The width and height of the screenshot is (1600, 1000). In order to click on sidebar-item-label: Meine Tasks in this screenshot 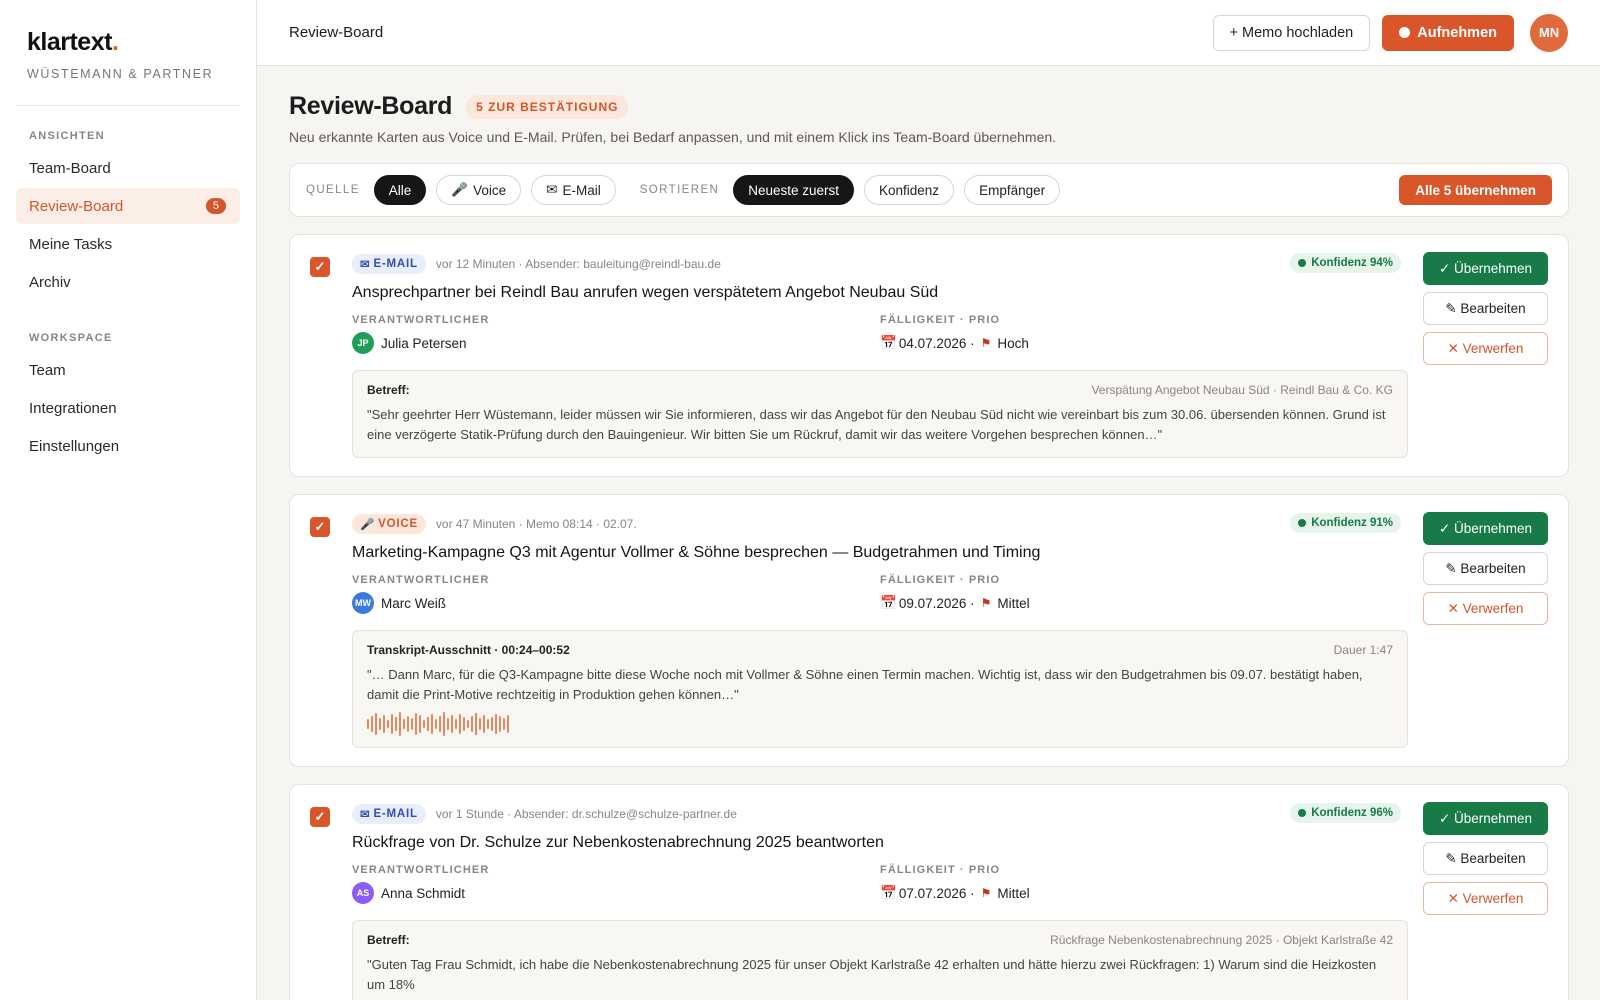, I will do `click(71, 244)`.